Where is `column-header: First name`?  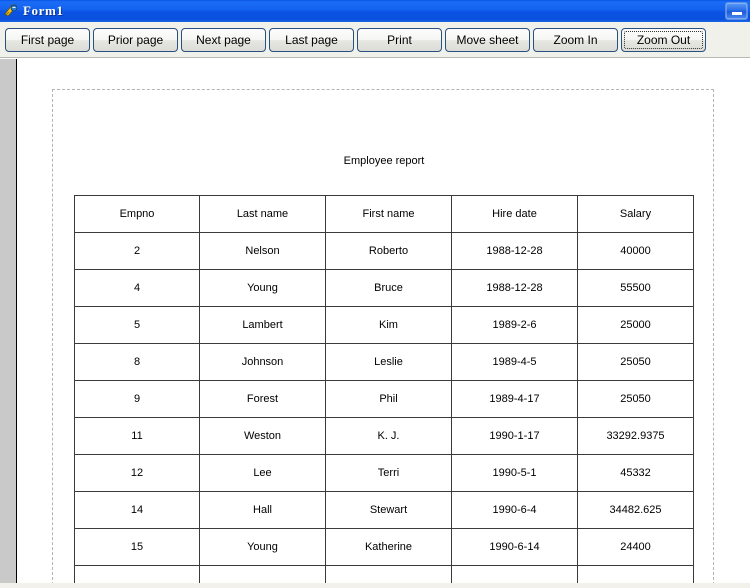
column-header: First name is located at coordinates (388, 214).